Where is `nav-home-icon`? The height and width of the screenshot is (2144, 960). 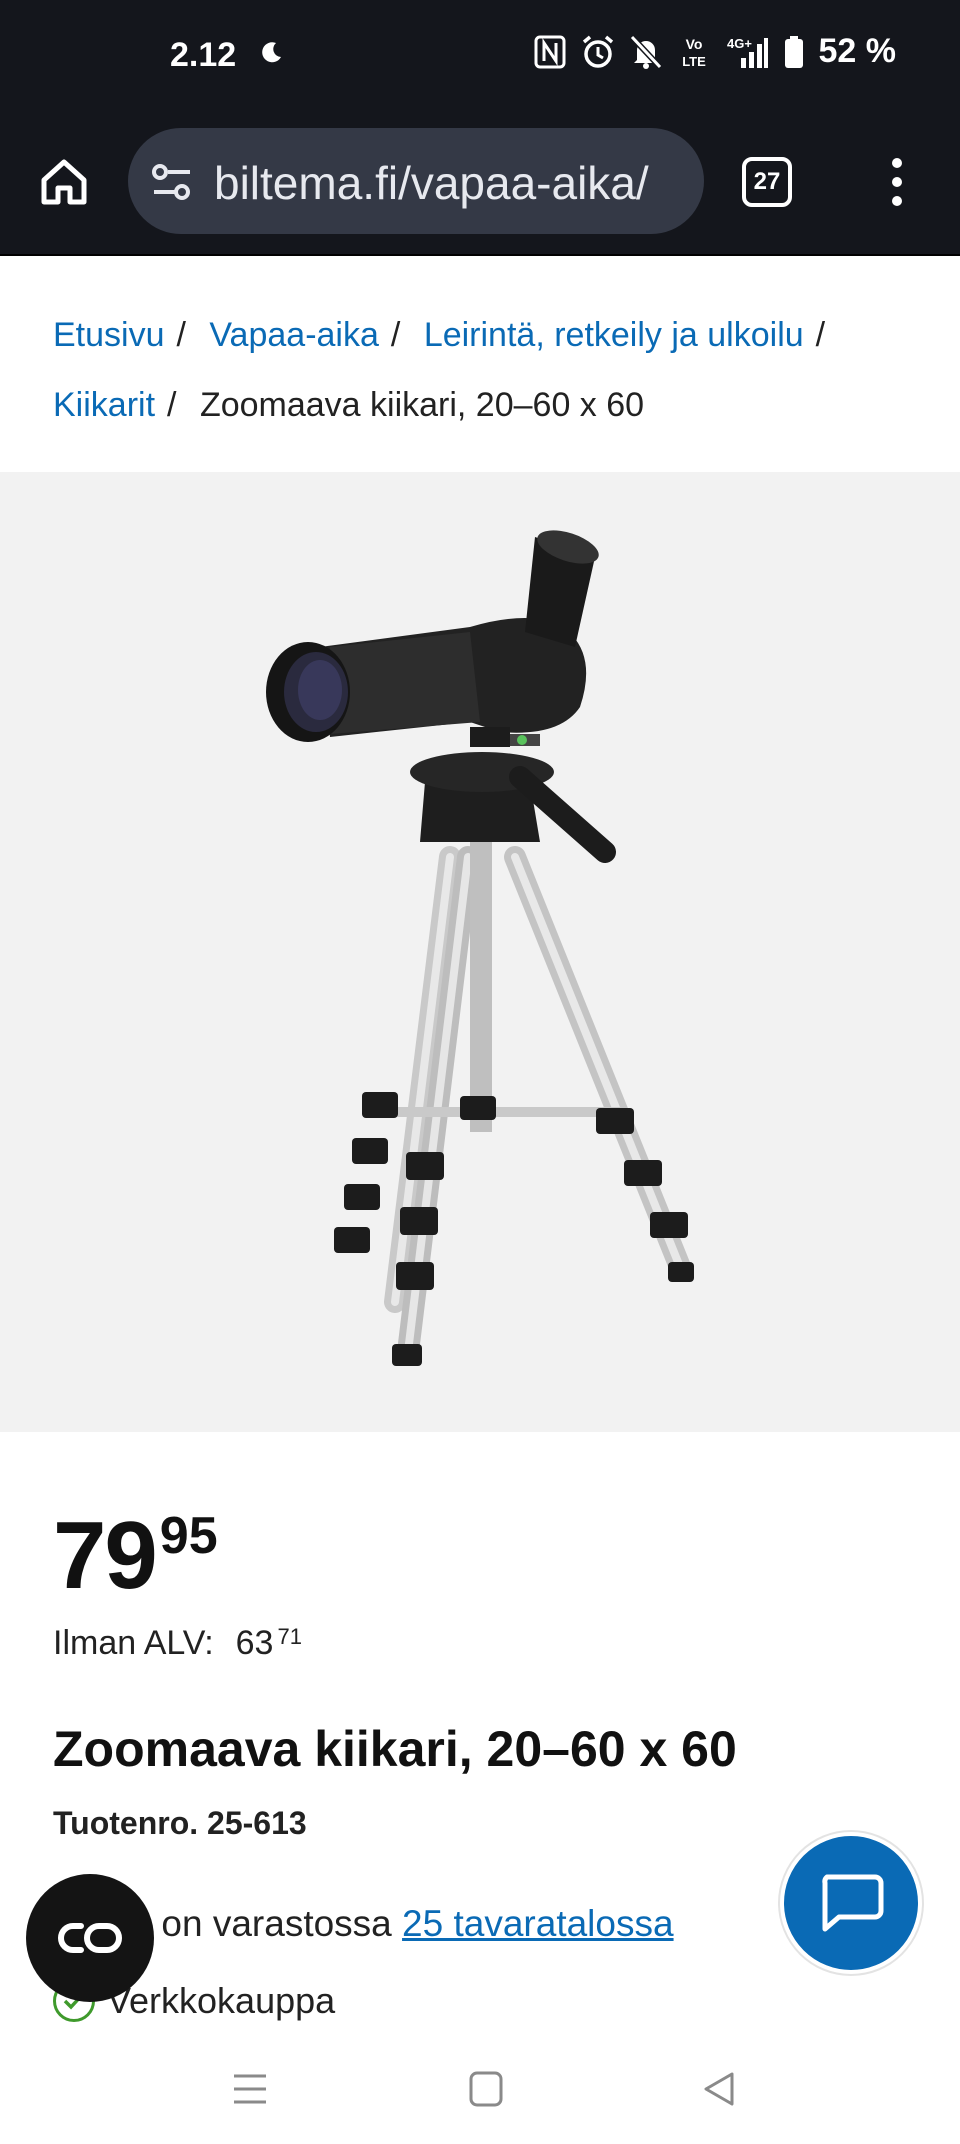 nav-home-icon is located at coordinates (486, 2089).